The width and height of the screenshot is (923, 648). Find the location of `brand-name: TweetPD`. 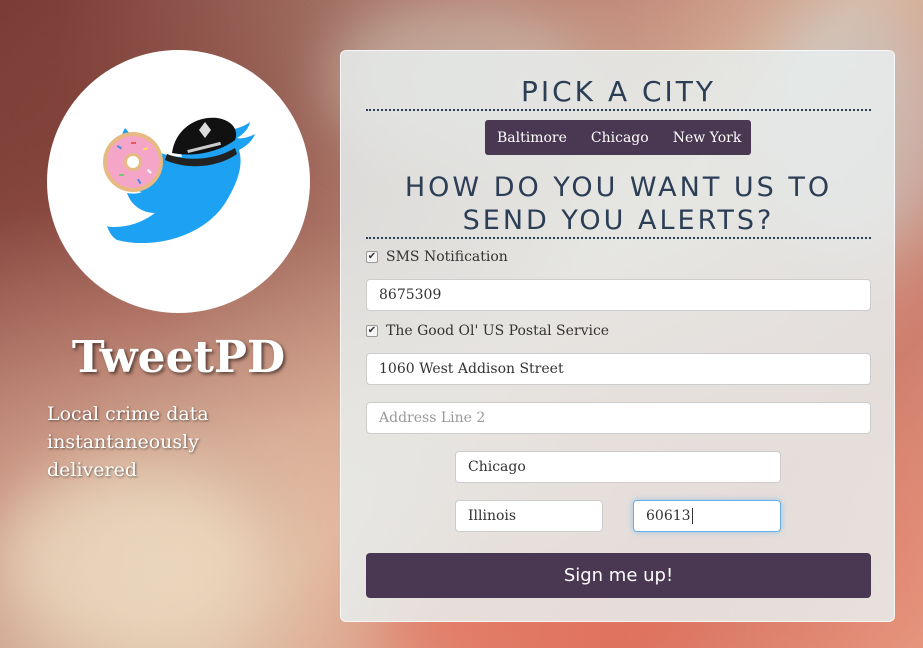

brand-name: TweetPD is located at coordinates (178, 357).